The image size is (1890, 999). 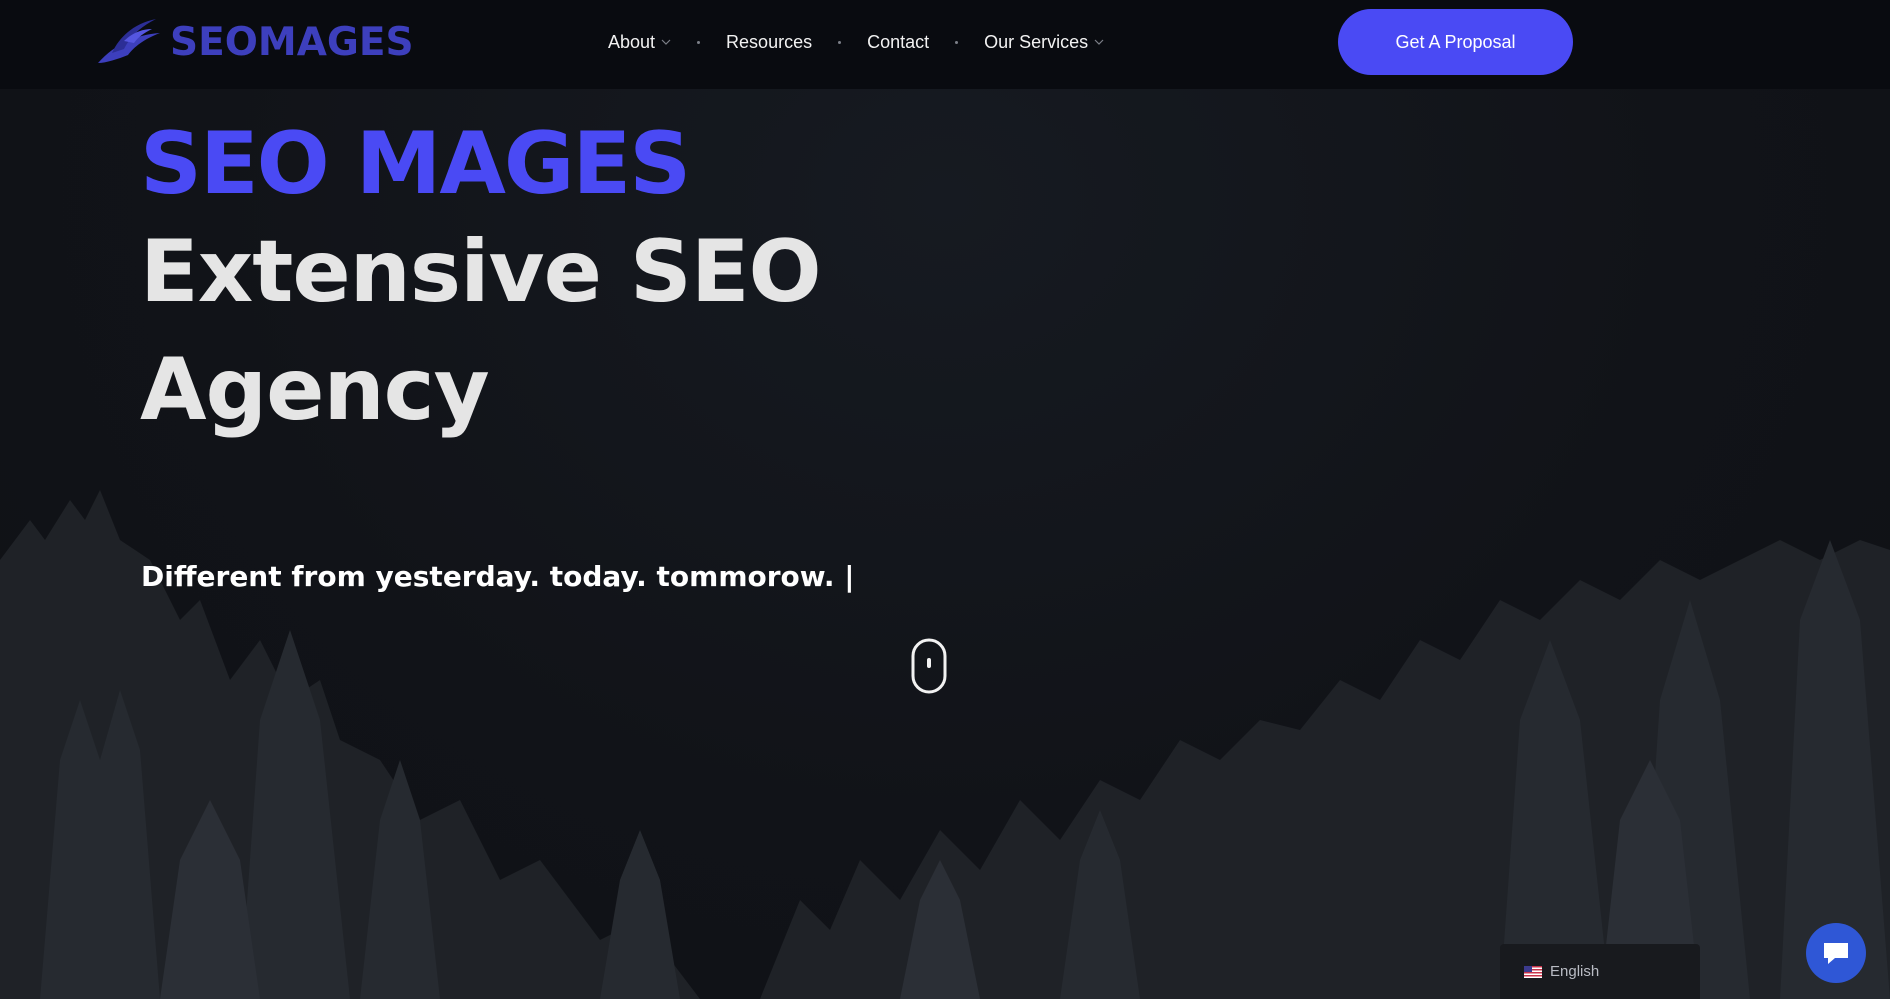 I want to click on us-flag-icon, so click(x=1533, y=971).